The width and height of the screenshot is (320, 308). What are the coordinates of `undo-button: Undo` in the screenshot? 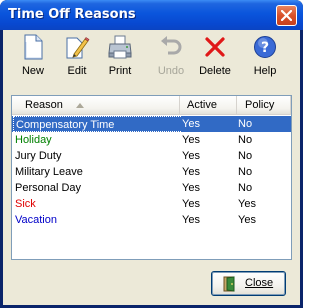 It's located at (171, 57).